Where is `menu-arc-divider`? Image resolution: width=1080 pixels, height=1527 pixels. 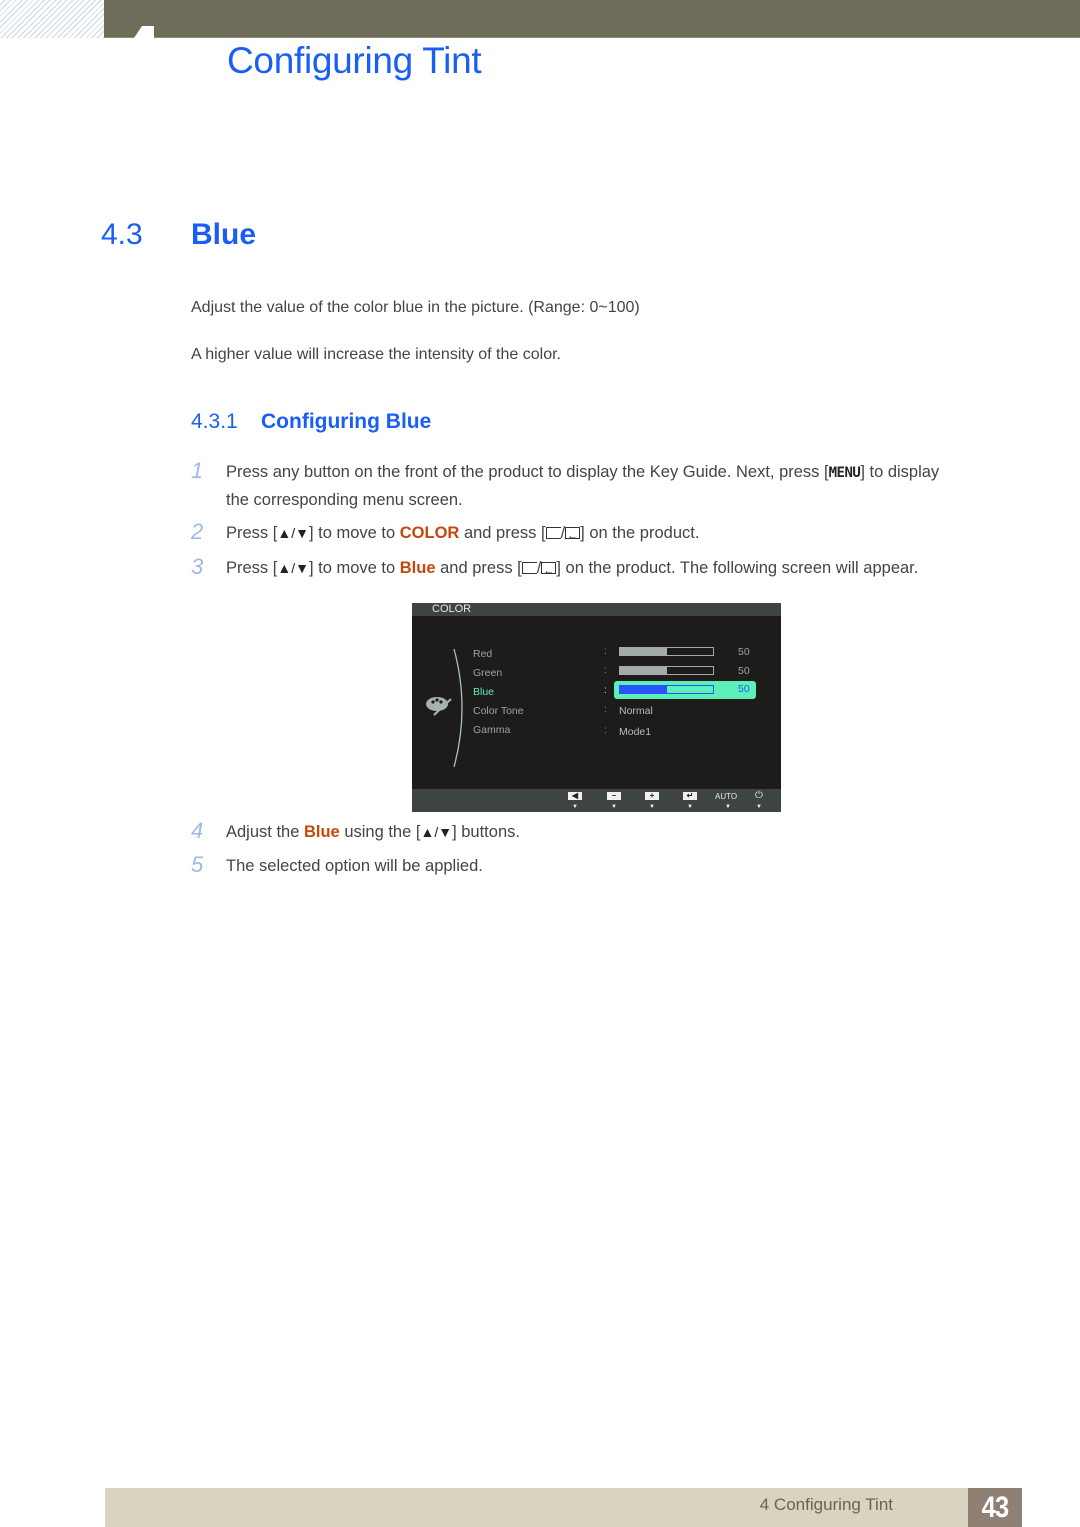
menu-arc-divider is located at coordinates (458, 708).